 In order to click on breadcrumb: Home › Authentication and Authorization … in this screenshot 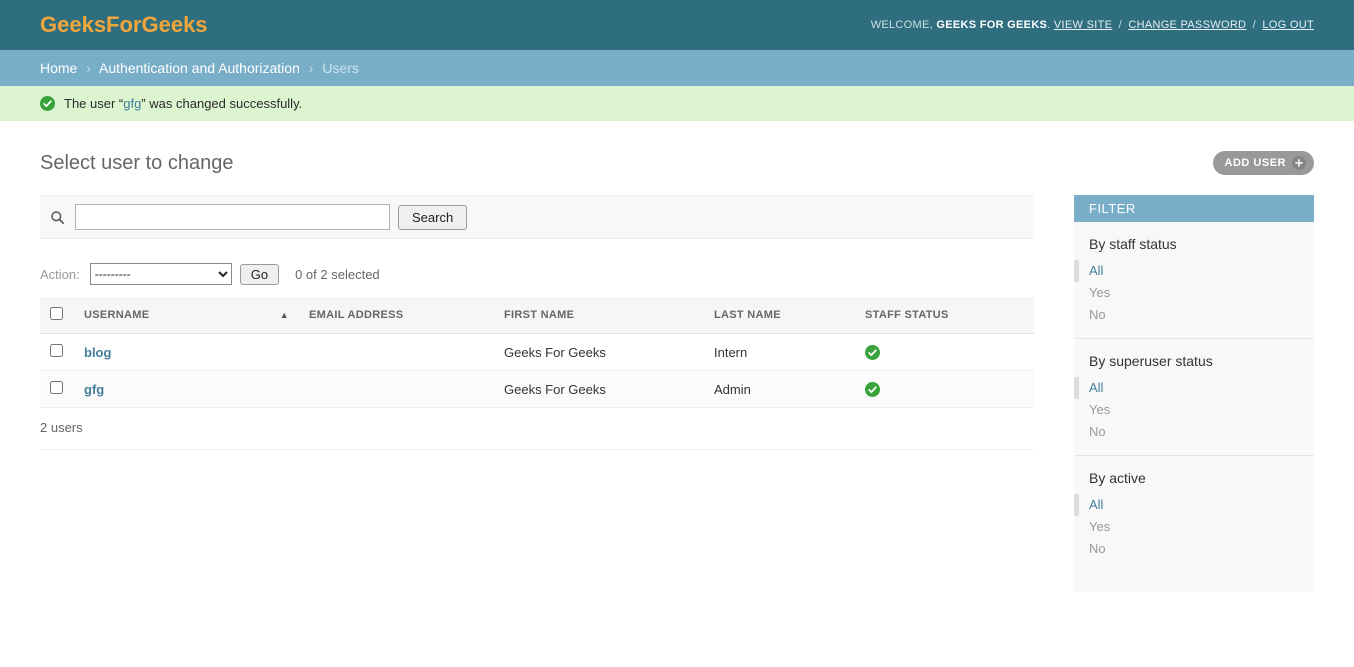, I will do `click(677, 68)`.